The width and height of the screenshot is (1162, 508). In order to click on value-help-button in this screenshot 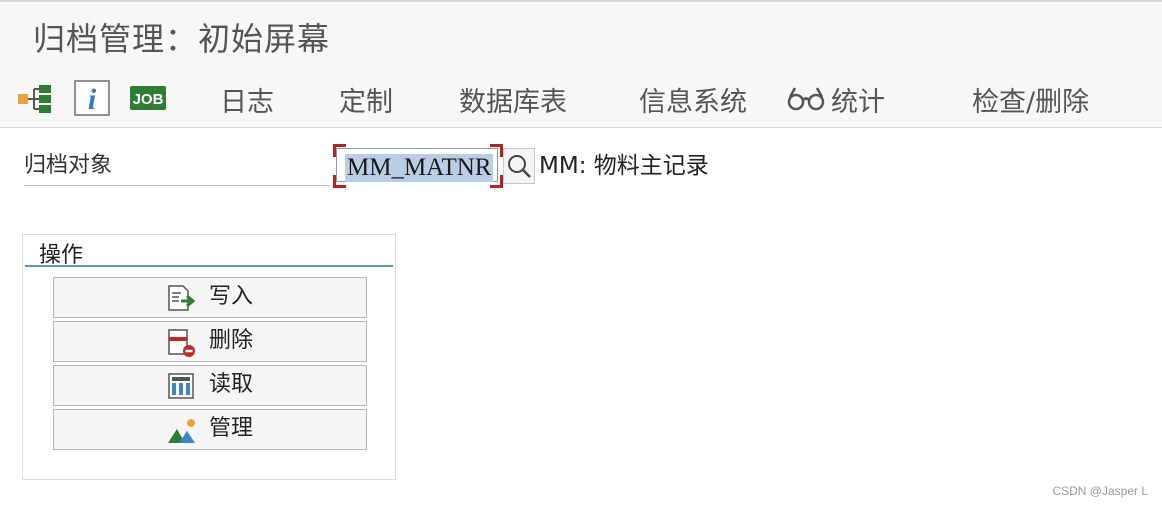, I will do `click(519, 166)`.